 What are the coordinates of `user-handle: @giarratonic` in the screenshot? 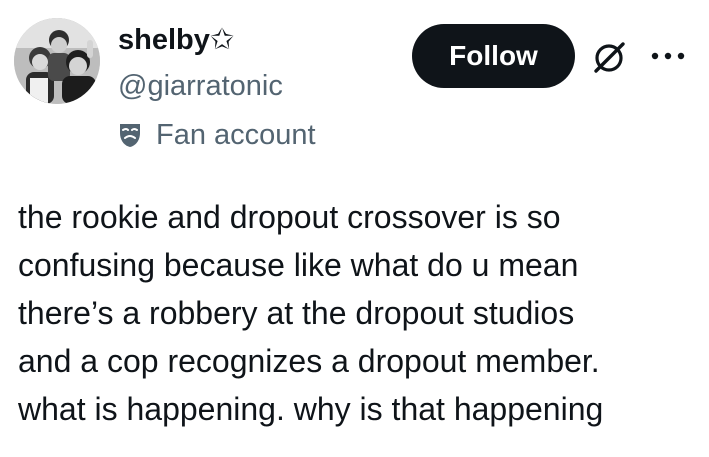 It's located at (200, 86).